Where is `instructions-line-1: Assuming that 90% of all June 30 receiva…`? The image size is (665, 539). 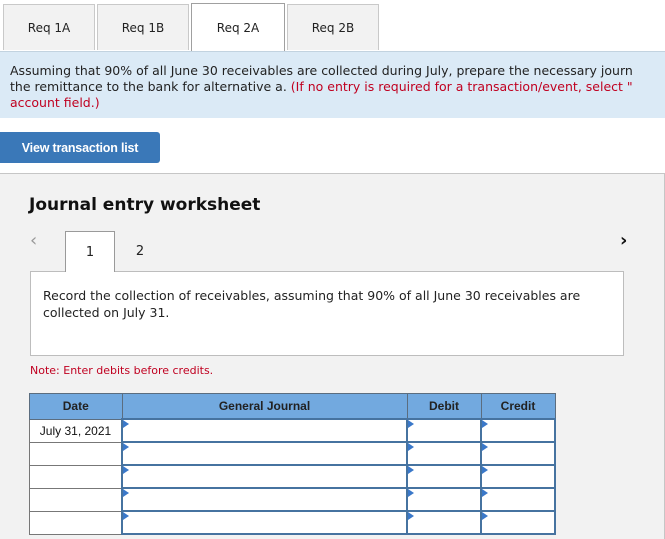
instructions-line-1: Assuming that 90% of all June 30 receiva… is located at coordinates (321, 70).